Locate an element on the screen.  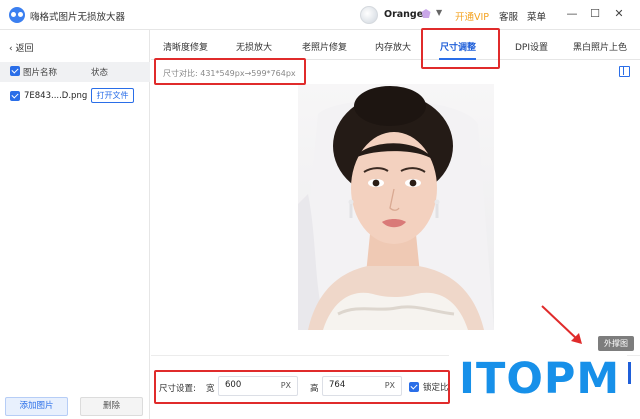
title-bar: 嗨格式图片无损放大器 Orange ▼ 开通VIP 客服 菜单 — ☐ ✕ is located at coordinates (320, 15).